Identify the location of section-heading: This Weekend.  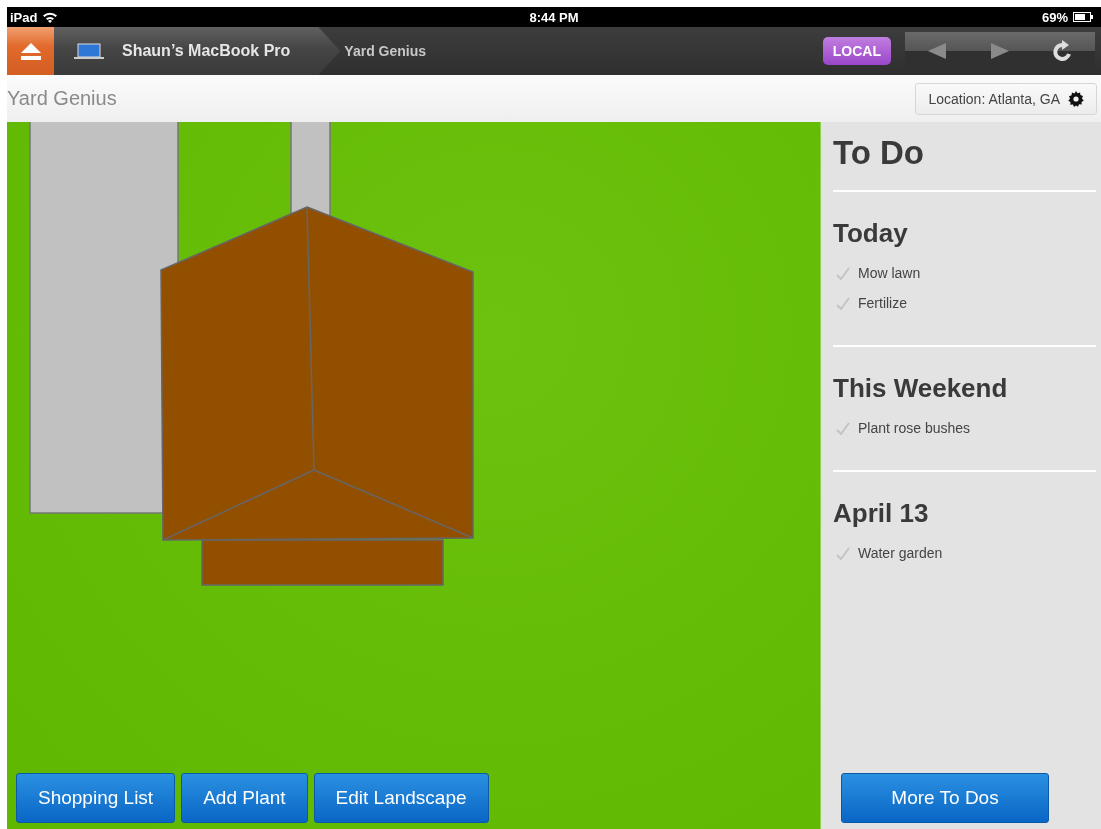
(921, 388).